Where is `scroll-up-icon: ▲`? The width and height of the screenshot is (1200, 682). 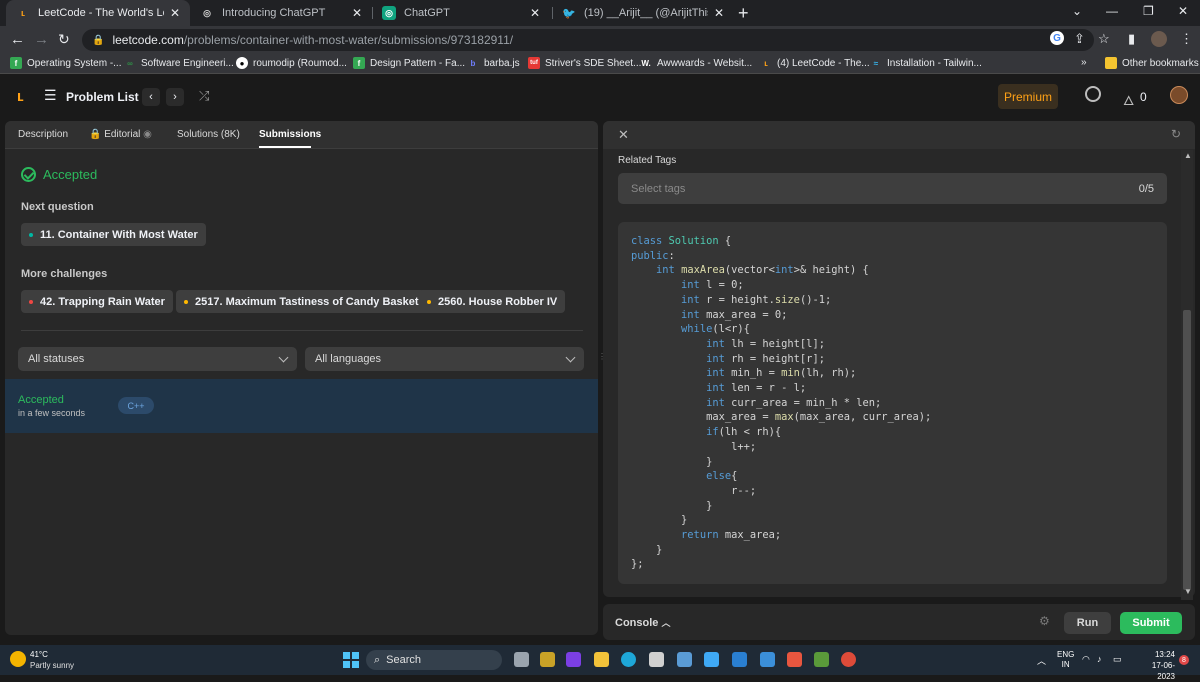 scroll-up-icon: ▲ is located at coordinates (1188, 155).